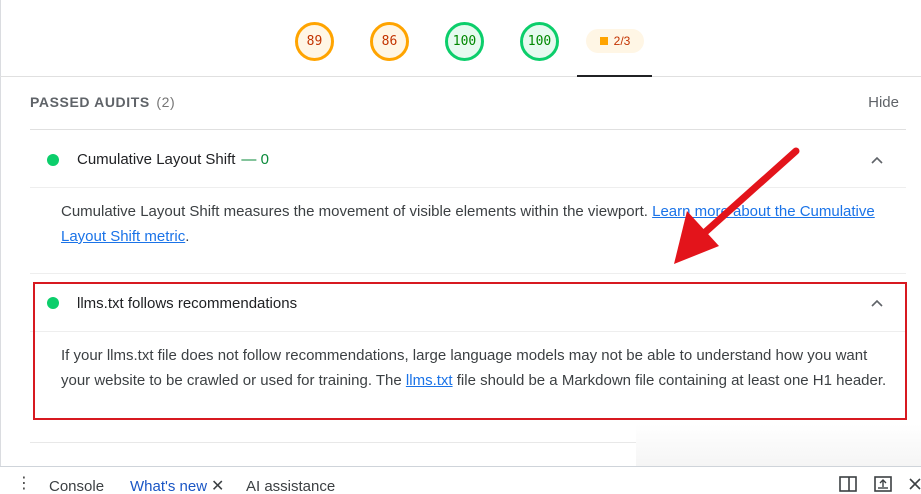  Describe the element at coordinates (53, 160) in the screenshot. I see `pass-dot-icon` at that location.